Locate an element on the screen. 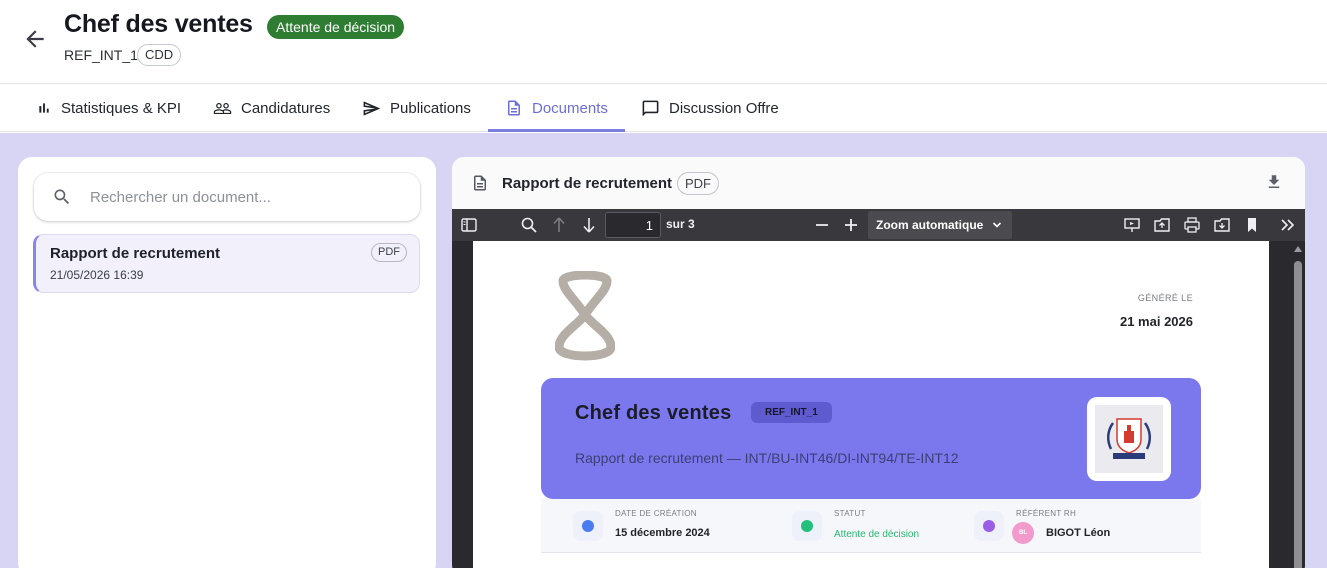  banner-title: Chef des ventes is located at coordinates (653, 413).